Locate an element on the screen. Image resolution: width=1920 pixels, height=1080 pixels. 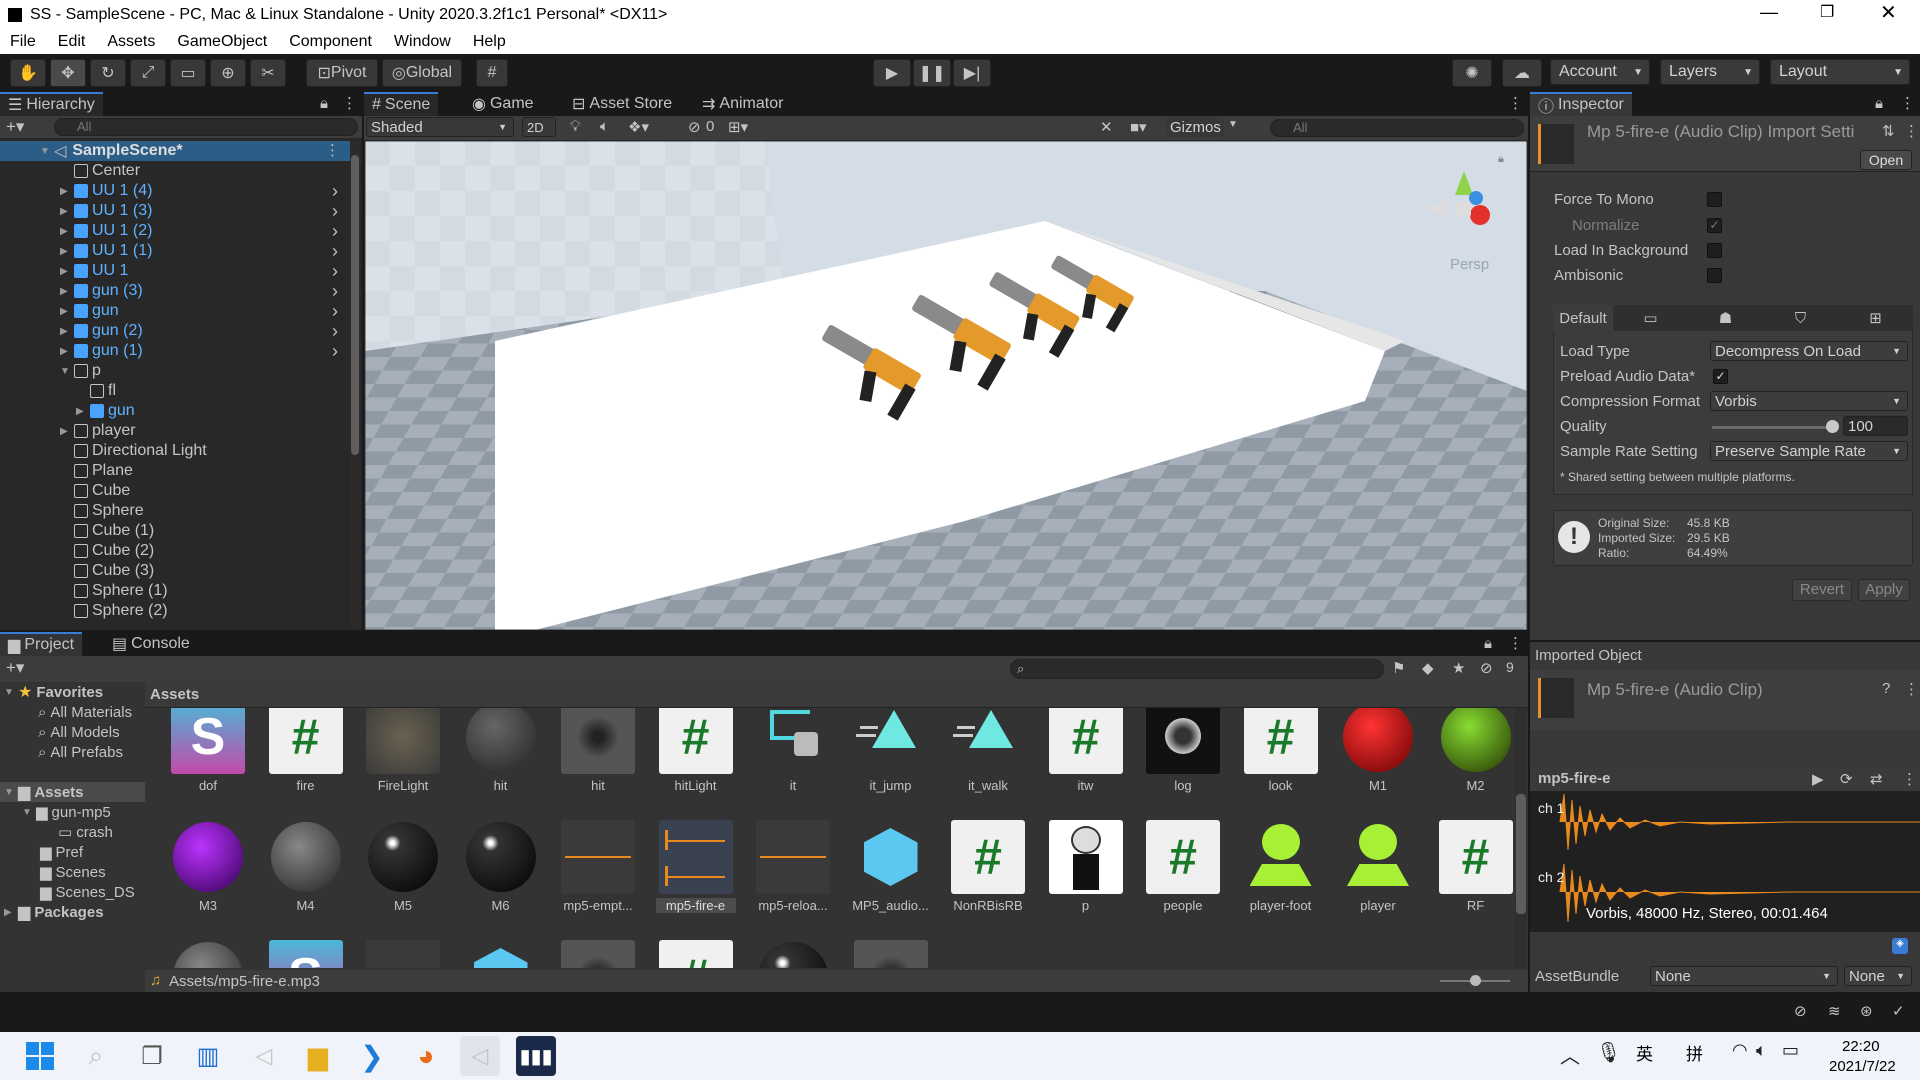
tab-game: ◉ Game is located at coordinates (503, 104).